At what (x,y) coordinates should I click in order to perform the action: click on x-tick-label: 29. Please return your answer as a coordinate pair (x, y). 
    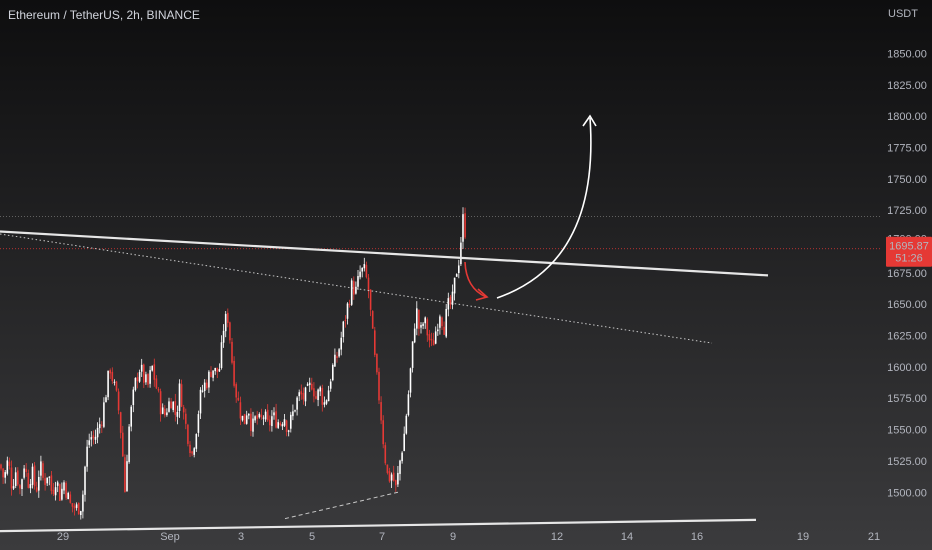
    Looking at the image, I should click on (63, 537).